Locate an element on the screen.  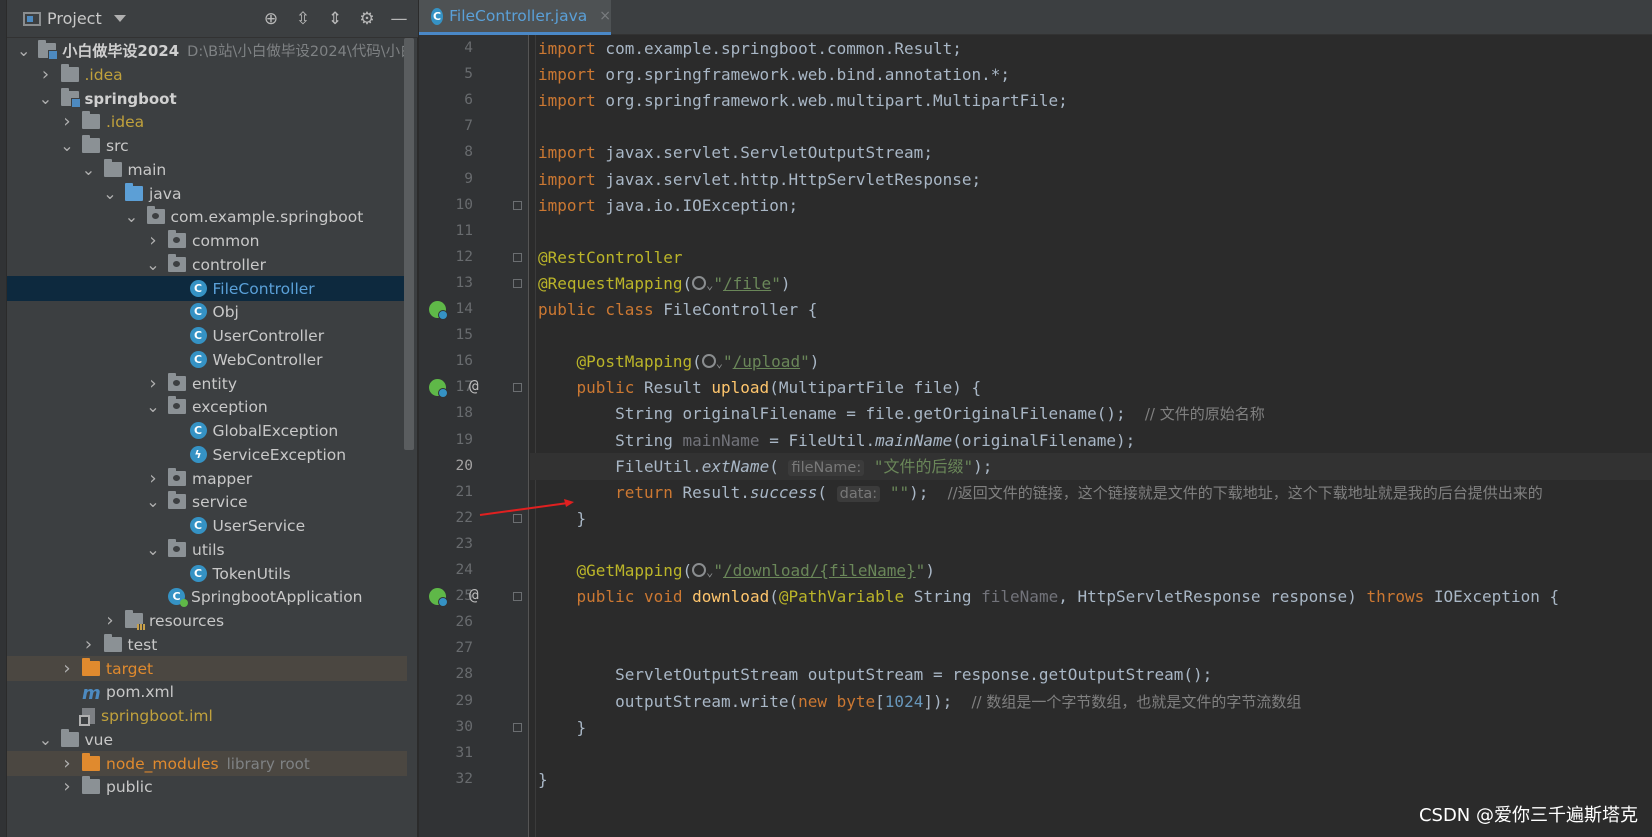
tree-item: ⌄ controller is located at coordinates (207, 264).